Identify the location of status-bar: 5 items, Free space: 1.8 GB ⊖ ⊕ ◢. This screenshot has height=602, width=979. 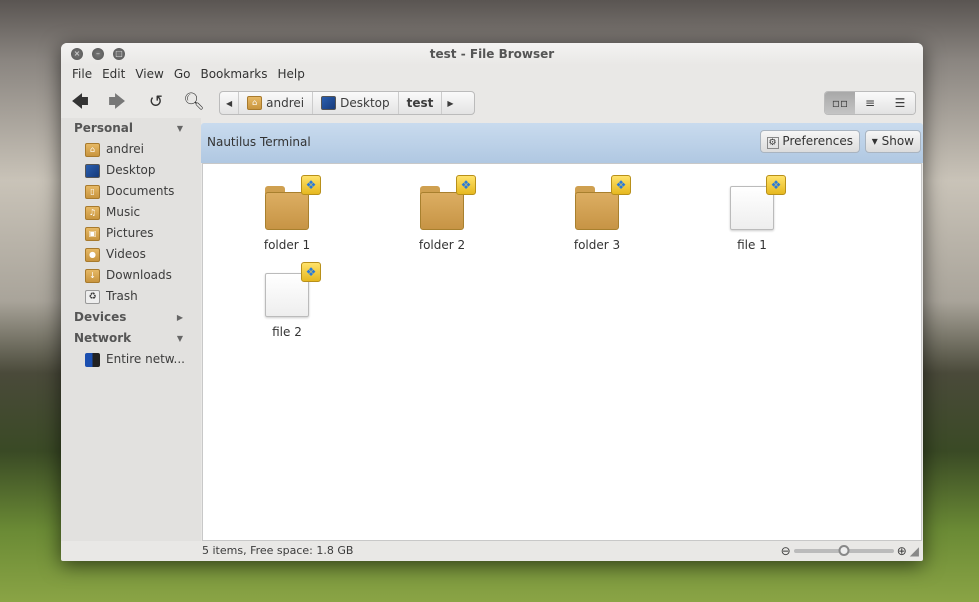
(562, 551).